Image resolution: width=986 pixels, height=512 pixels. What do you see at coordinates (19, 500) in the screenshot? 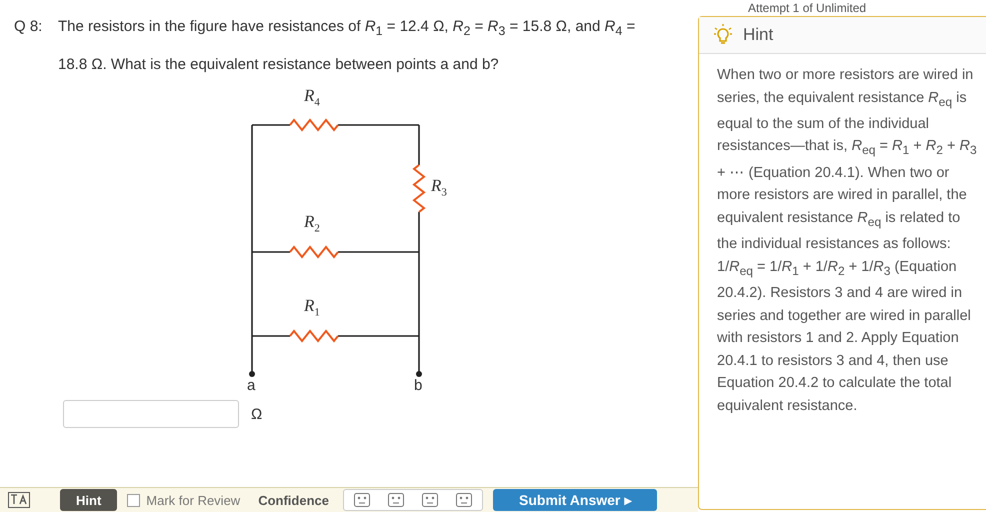
I see `text-size-icon` at bounding box center [19, 500].